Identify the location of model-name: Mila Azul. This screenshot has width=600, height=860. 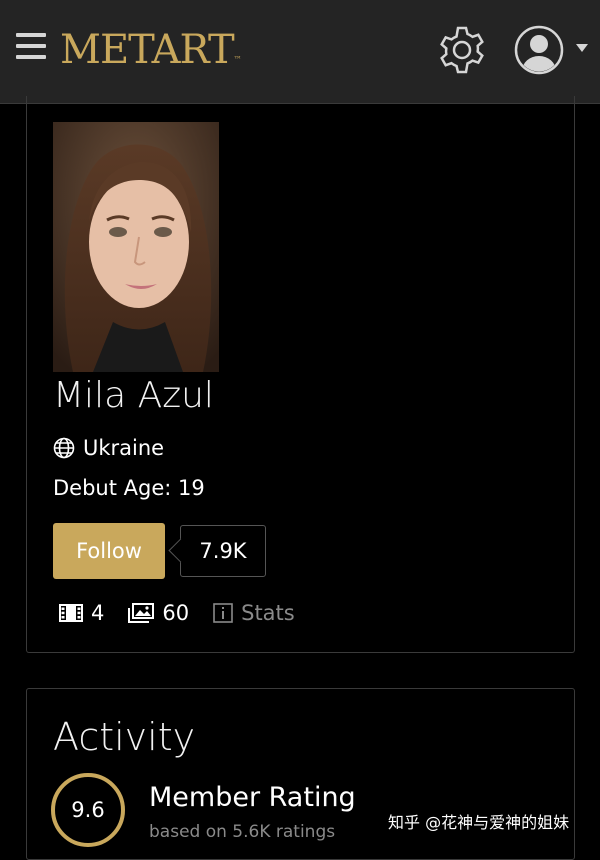
(133, 395).